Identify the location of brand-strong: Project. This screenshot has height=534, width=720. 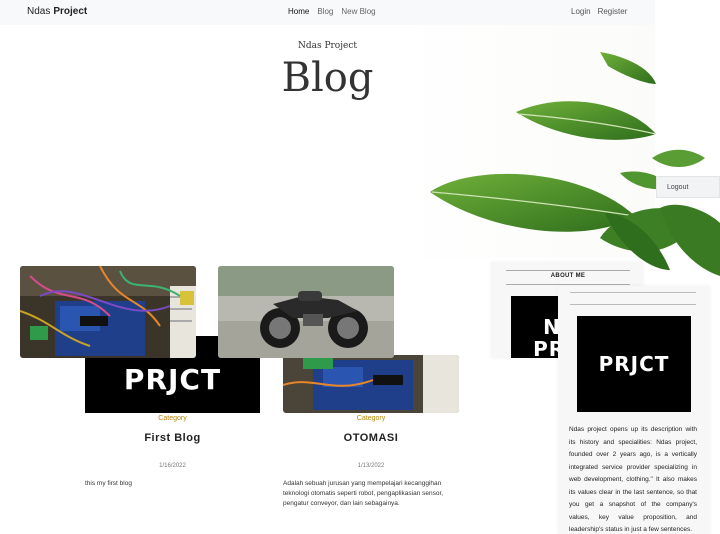
(70, 11).